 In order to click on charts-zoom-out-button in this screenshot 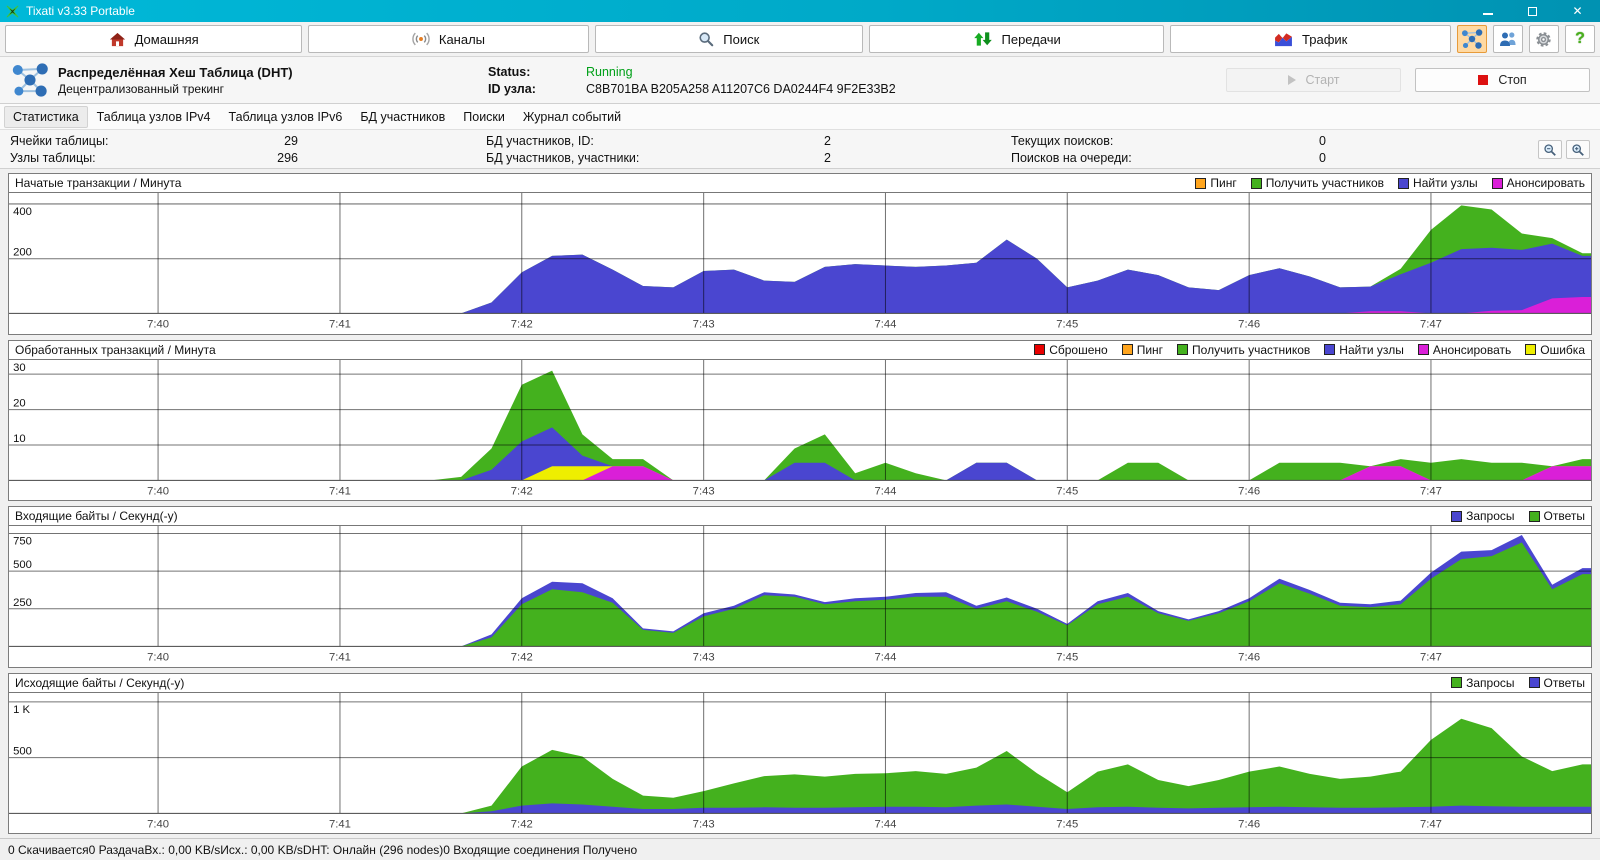, I will do `click(1550, 149)`.